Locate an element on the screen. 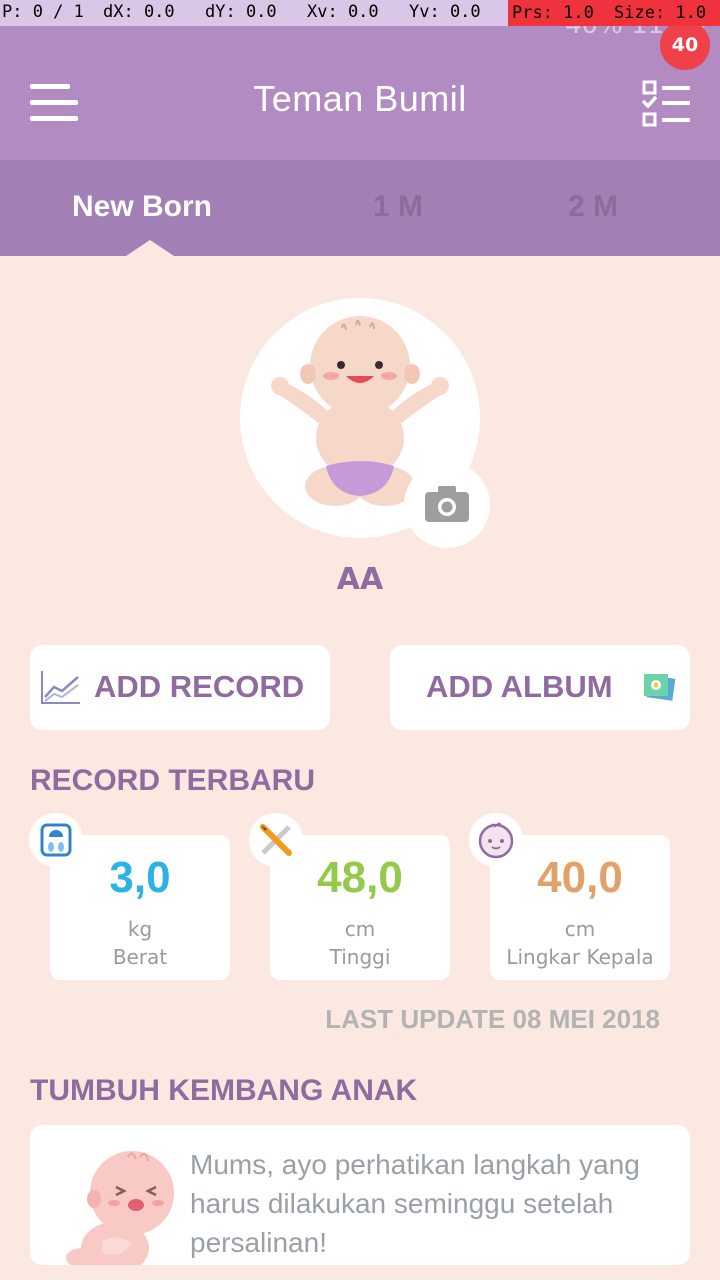  height-label: Tinggi is located at coordinates (360, 957).